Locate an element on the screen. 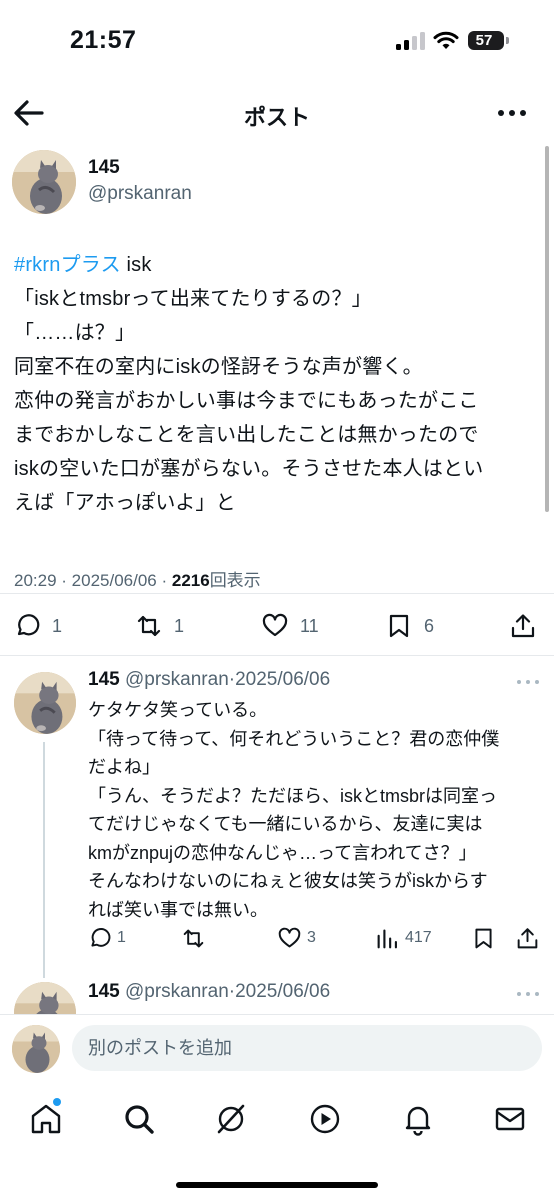  reply-line: てだけじゃなくても一緒にいるから、友達に実は is located at coordinates (285, 824).